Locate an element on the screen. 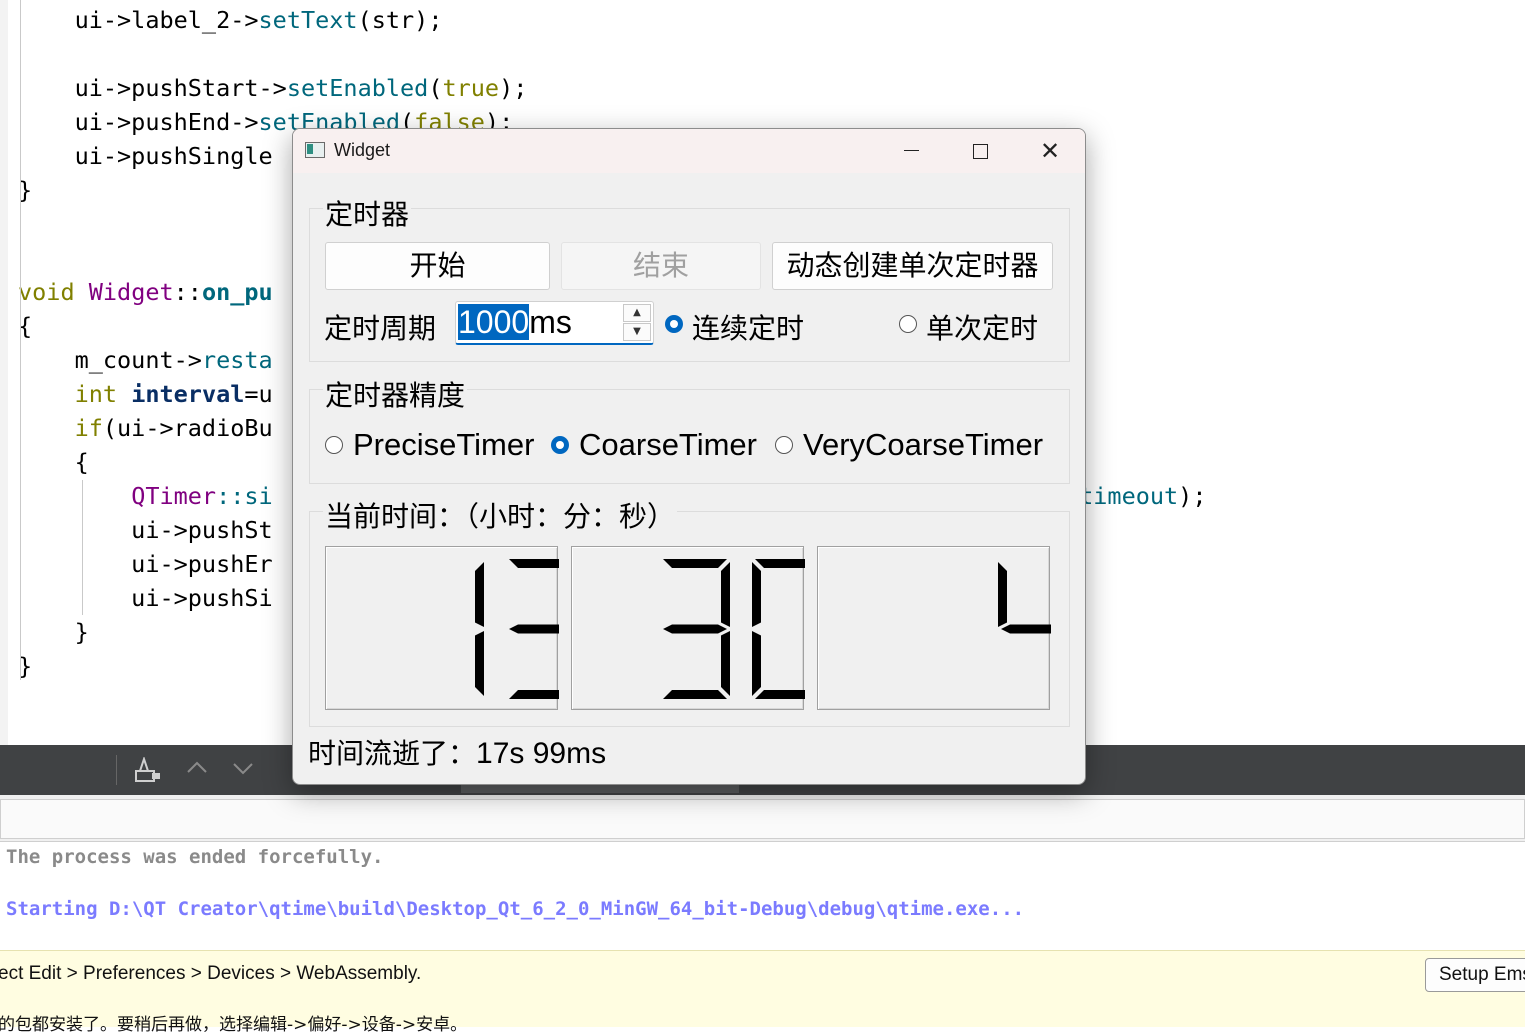 This screenshot has width=1525, height=1035. info-bar-secondary: 的包都安装了。要稍后再做，选择编辑->偏好->设备->安卓。 is located at coordinates (762, 1016).